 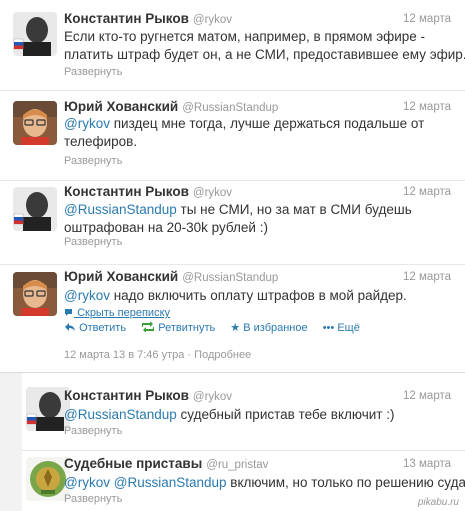 What do you see at coordinates (70, 327) in the screenshot?
I see `reply-icon` at bounding box center [70, 327].